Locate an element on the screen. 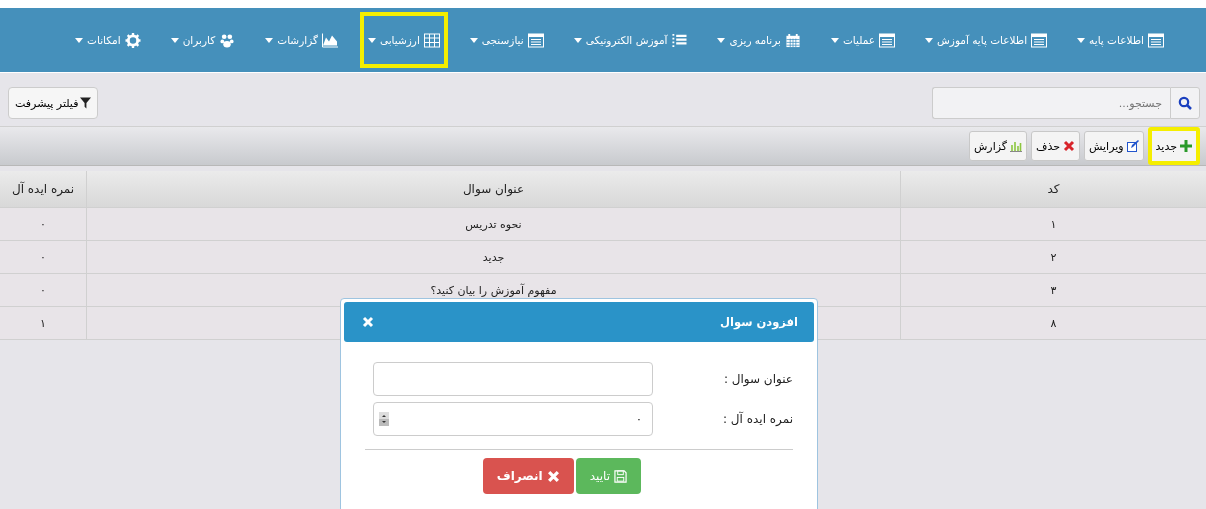  filter-icon is located at coordinates (86, 103).